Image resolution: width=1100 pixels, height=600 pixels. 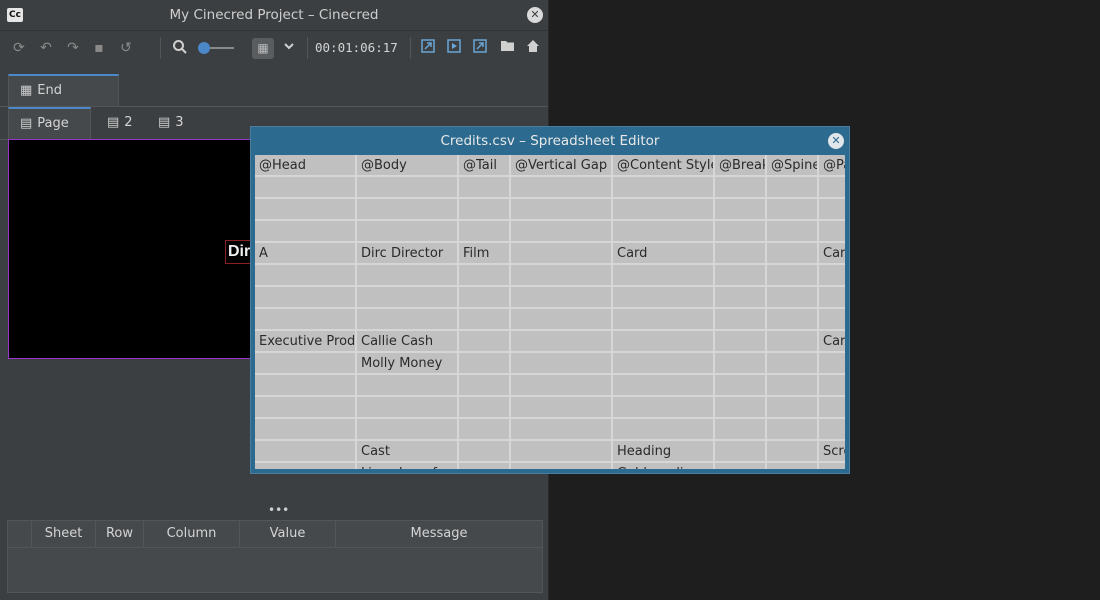 I want to click on log-column-header: Message, so click(x=439, y=534).